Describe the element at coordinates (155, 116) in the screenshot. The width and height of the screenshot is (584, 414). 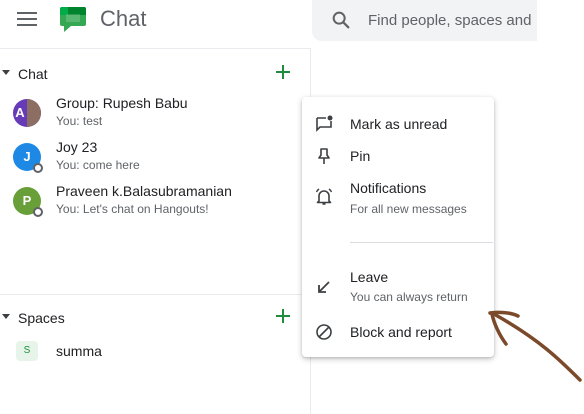
I see `chat-item-group-rupesh: A Group: Rupesh Babu You: test` at that location.